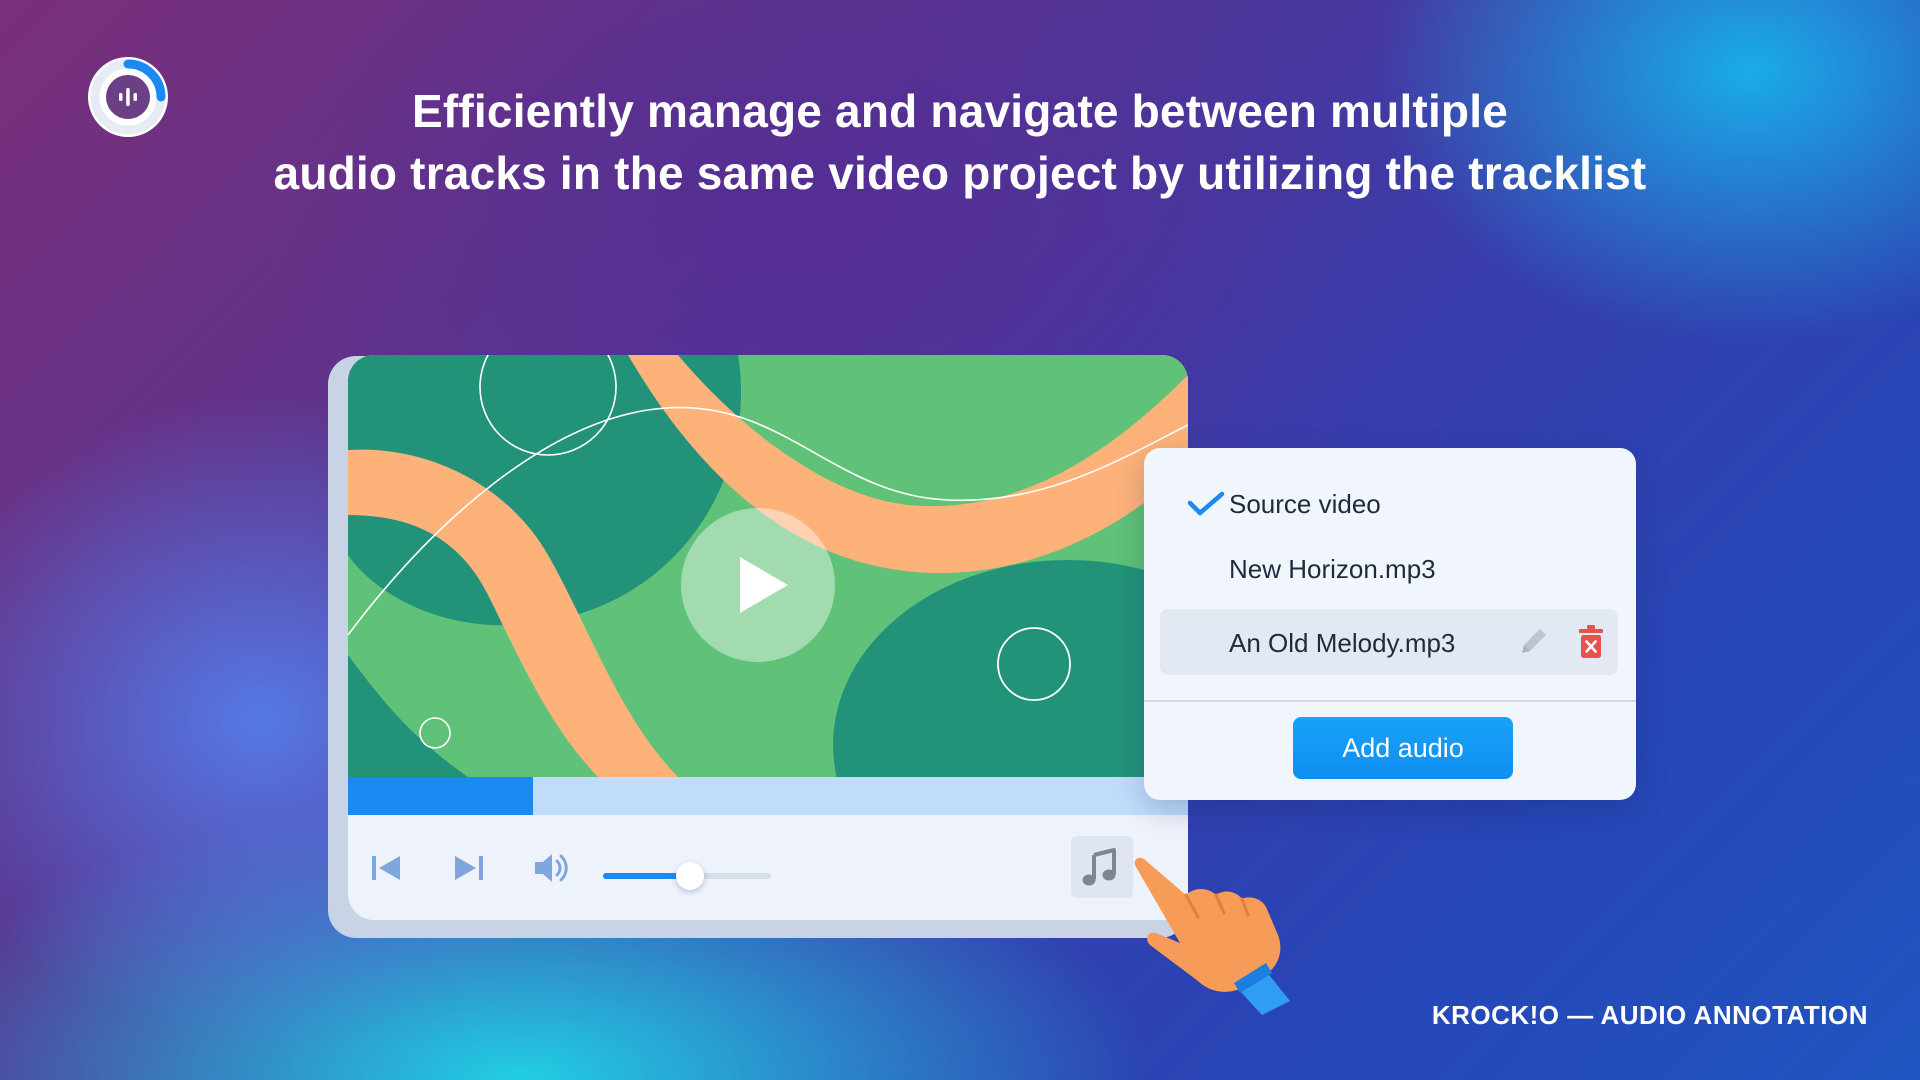 This screenshot has width=1920, height=1080. I want to click on video-progress-fill, so click(440, 796).